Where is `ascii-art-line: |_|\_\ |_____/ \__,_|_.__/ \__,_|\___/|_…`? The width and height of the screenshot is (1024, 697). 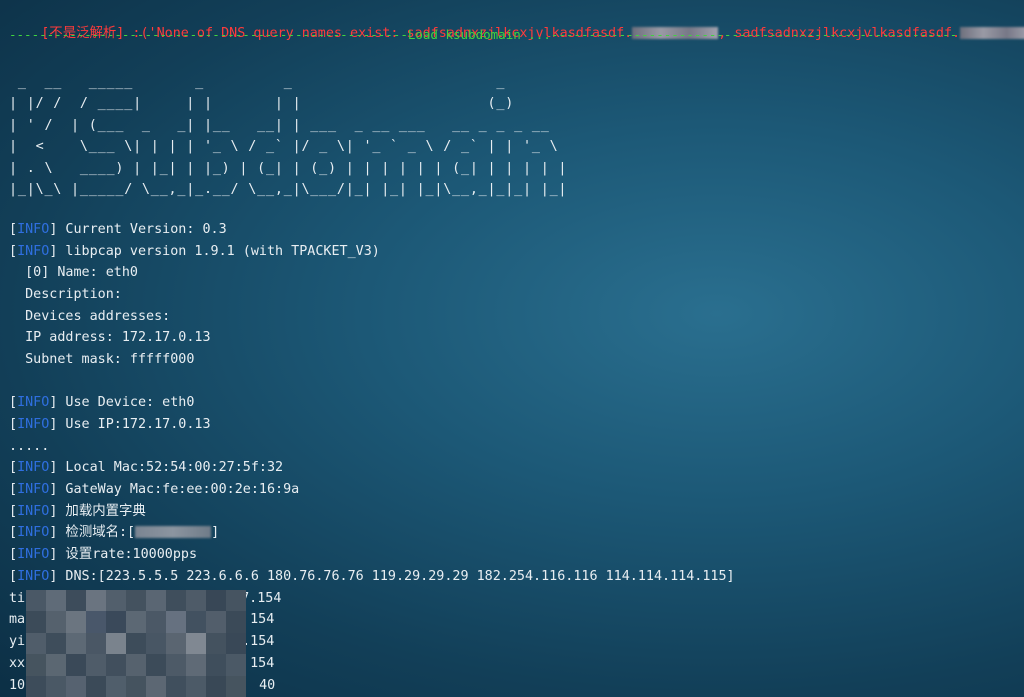
ascii-art-line: |_|\_\ |_____/ \__,_|_.__/ \__,_|\___/|_… is located at coordinates (288, 189).